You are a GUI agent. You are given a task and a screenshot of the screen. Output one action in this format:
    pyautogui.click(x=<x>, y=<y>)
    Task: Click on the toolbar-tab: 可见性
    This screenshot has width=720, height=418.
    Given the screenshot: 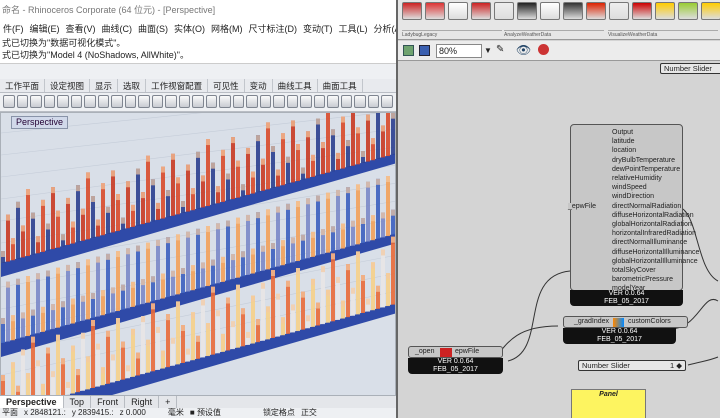 What is the action you would take?
    pyautogui.click(x=226, y=85)
    